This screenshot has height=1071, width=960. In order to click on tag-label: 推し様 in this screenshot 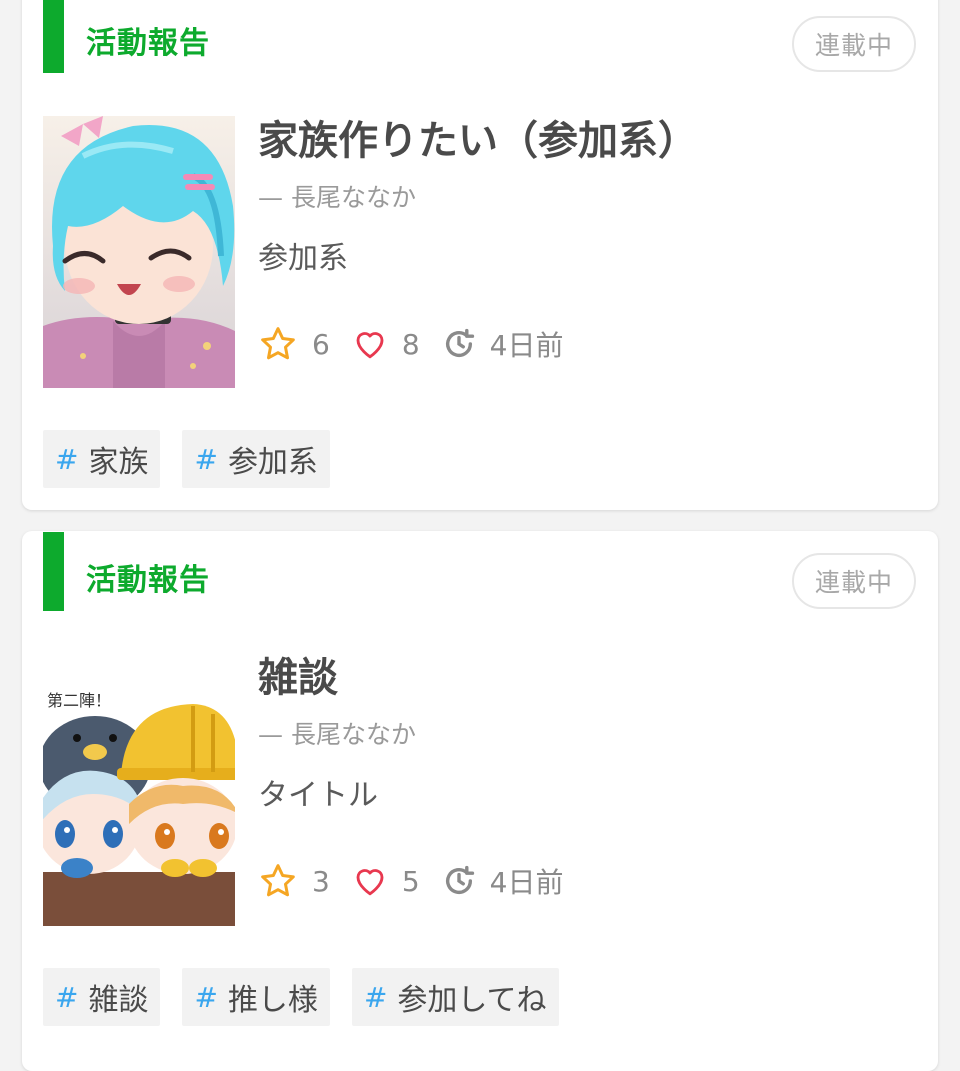, I will do `click(272, 1000)`.